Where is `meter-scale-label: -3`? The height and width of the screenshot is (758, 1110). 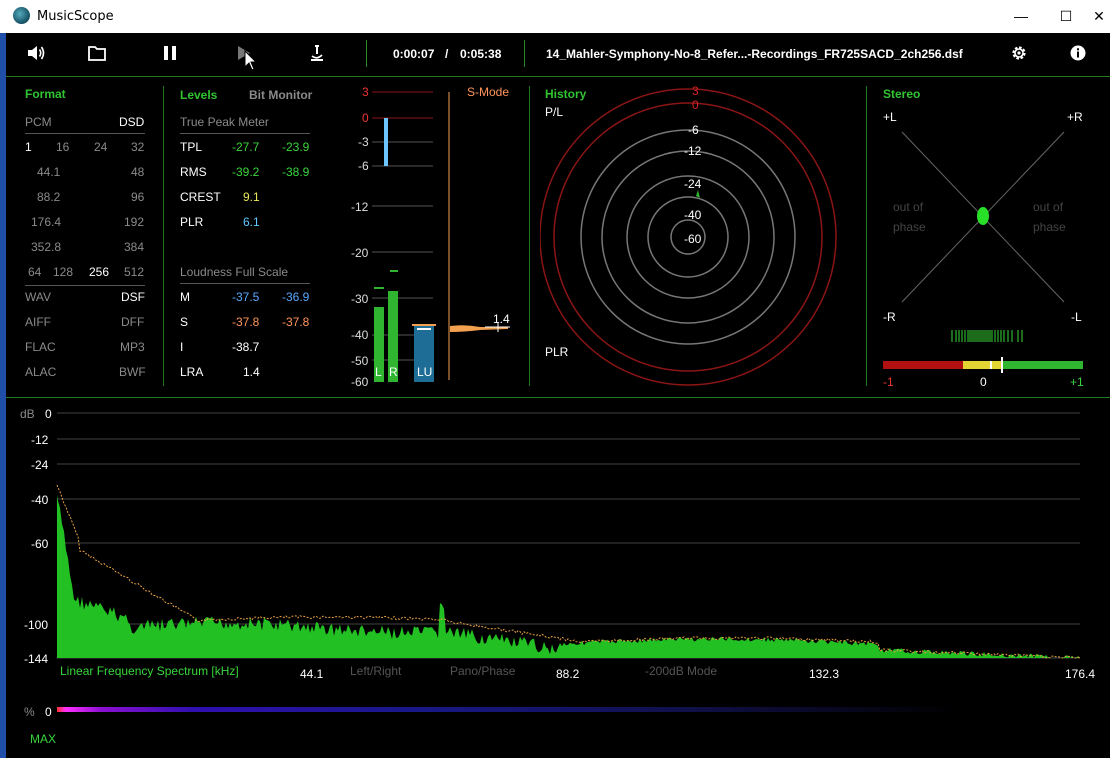 meter-scale-label: -3 is located at coordinates (363, 142).